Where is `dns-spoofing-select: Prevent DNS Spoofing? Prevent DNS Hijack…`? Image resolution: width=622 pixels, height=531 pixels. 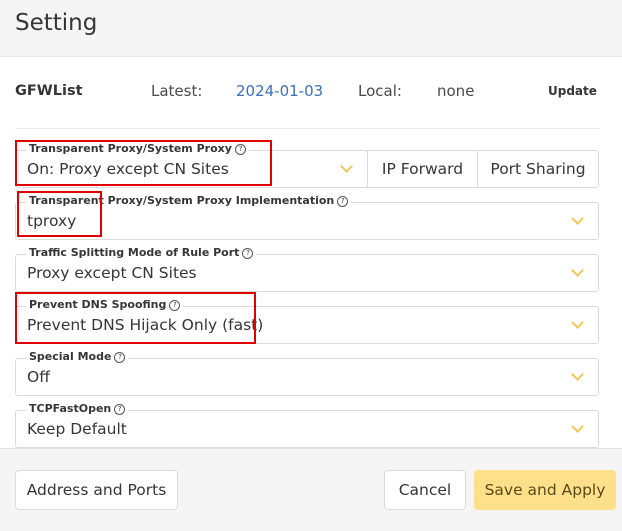 dns-spoofing-select: Prevent DNS Spoofing? Prevent DNS Hijack… is located at coordinates (307, 321).